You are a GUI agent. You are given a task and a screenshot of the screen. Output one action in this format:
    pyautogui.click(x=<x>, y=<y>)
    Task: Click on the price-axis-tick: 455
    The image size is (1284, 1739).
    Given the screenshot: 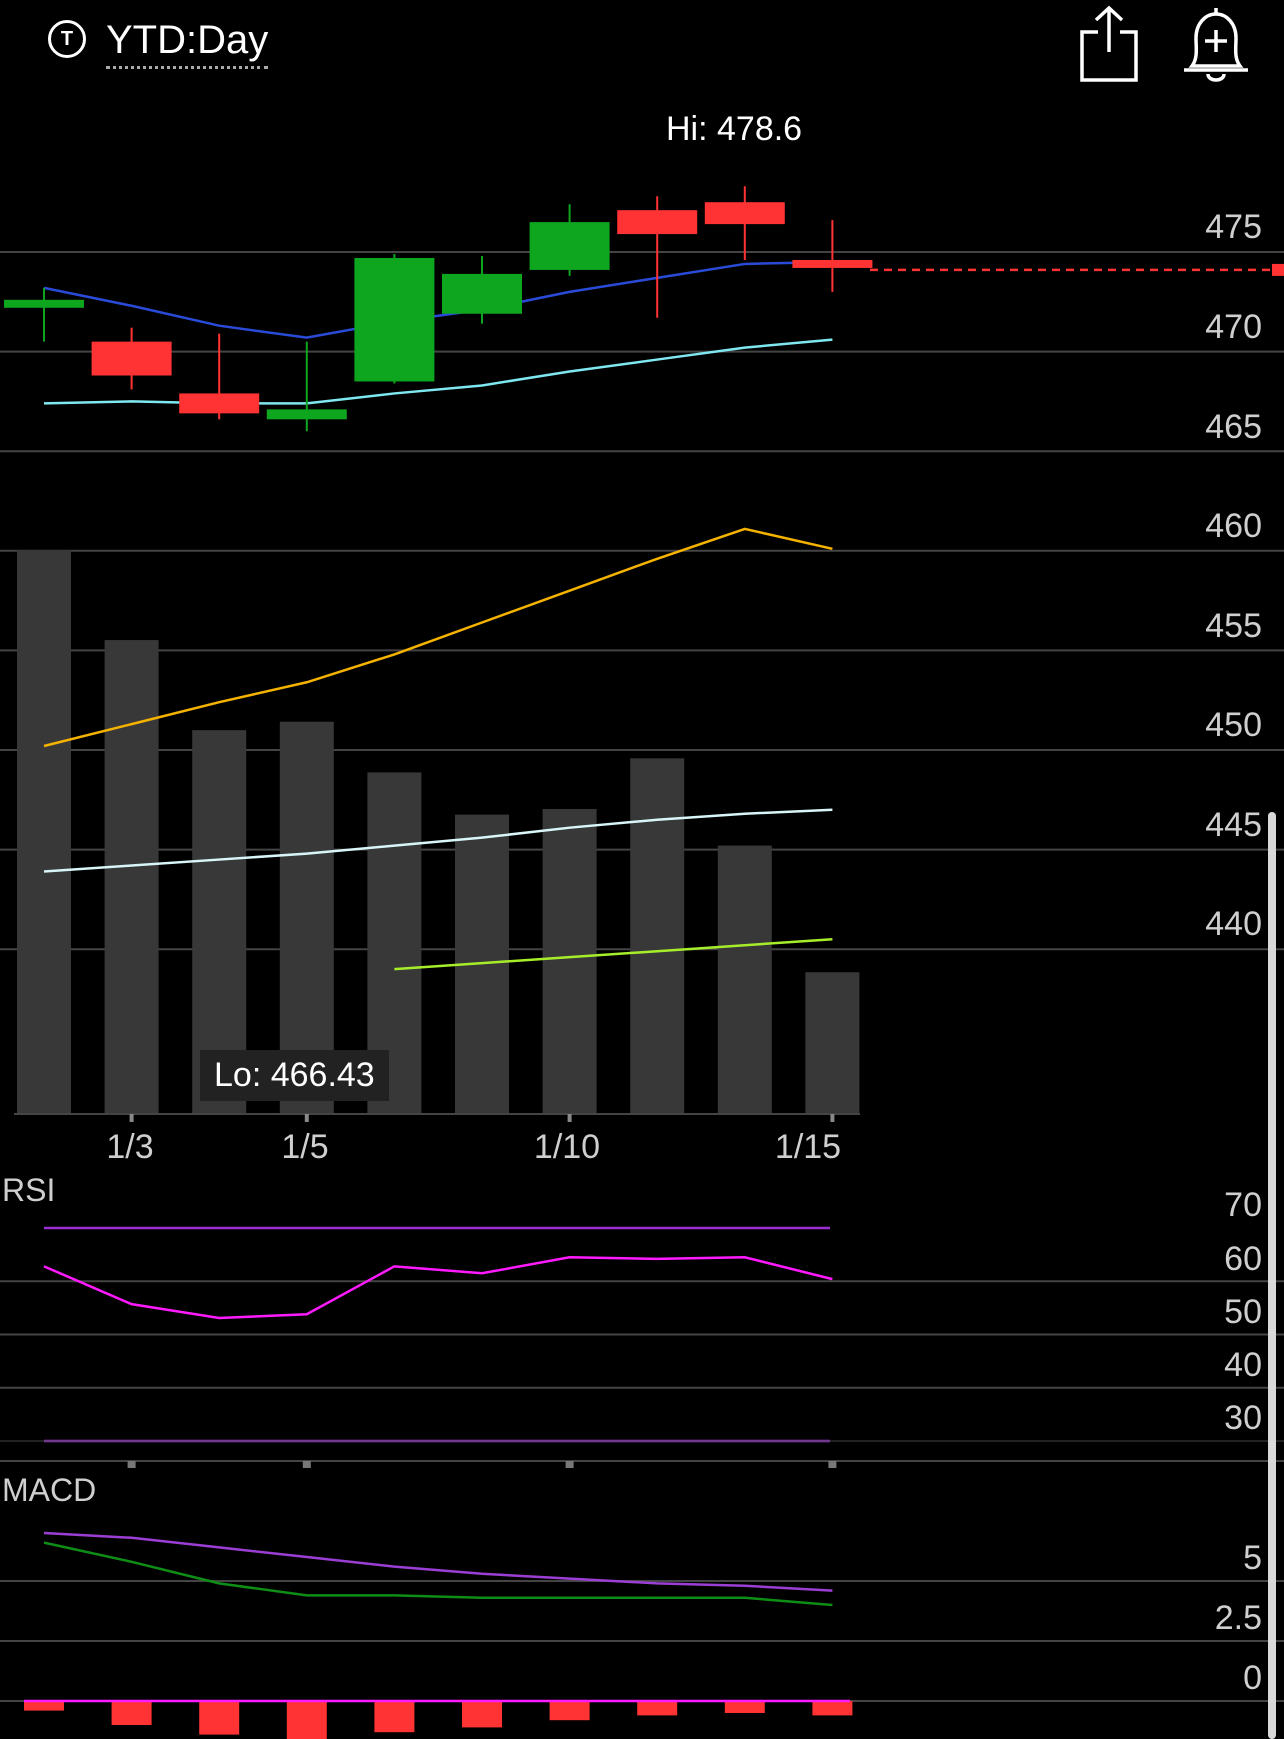 What is the action you would take?
    pyautogui.click(x=1233, y=626)
    